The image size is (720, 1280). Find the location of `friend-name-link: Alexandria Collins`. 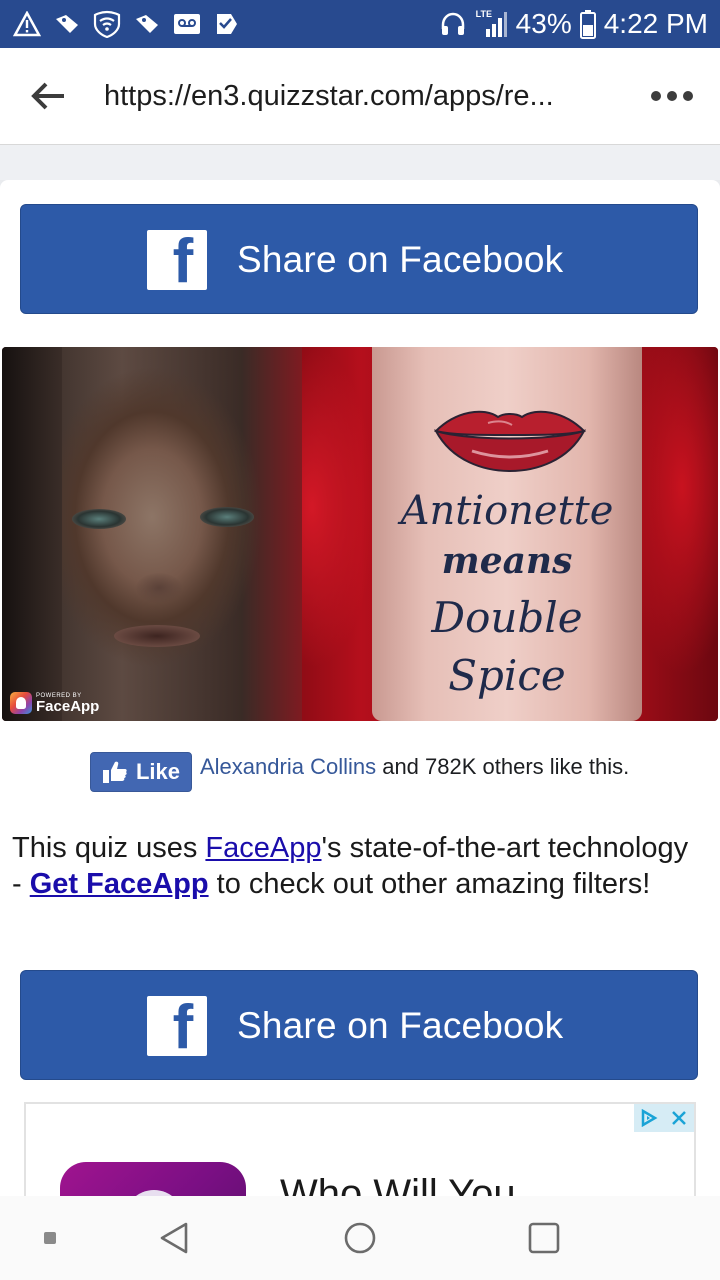

friend-name-link: Alexandria Collins is located at coordinates (288, 766).